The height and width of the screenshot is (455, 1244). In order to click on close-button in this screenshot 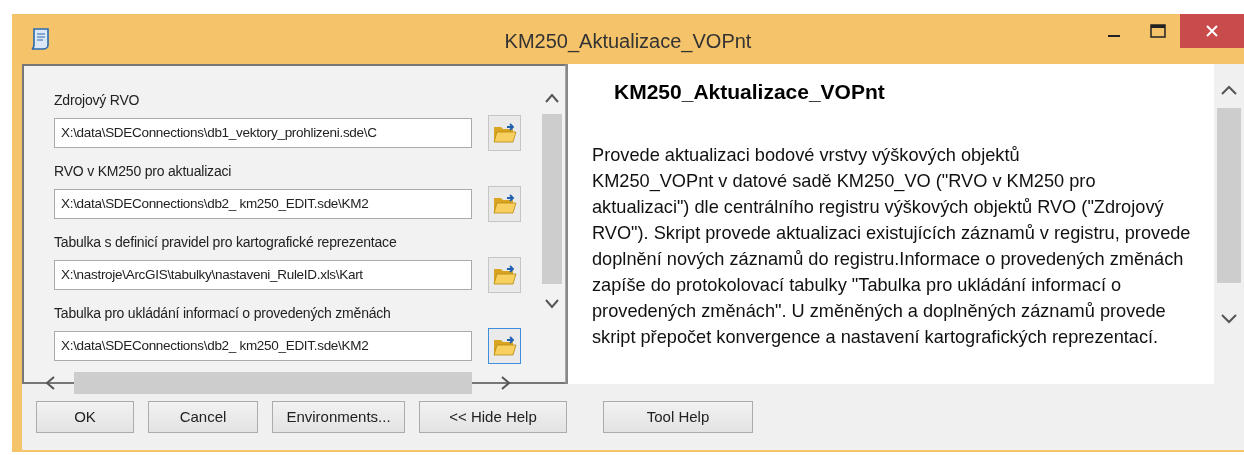, I will do `click(1212, 31)`.